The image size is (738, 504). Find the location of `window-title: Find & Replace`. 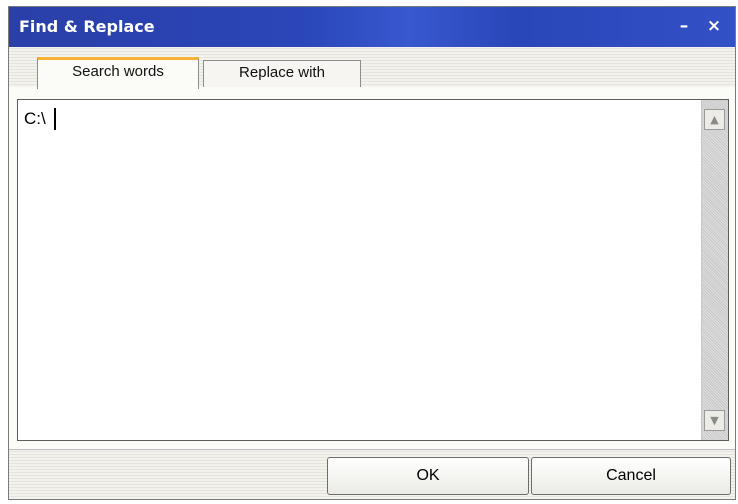

window-title: Find & Replace is located at coordinates (87, 26).